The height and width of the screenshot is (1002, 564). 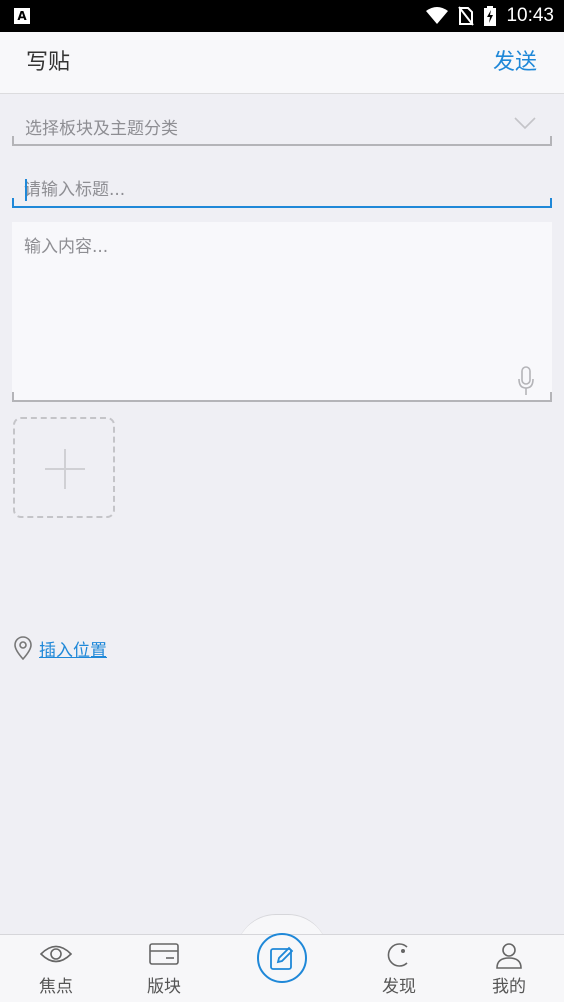 What do you see at coordinates (515, 63) in the screenshot?
I see `send-button: 发送` at bounding box center [515, 63].